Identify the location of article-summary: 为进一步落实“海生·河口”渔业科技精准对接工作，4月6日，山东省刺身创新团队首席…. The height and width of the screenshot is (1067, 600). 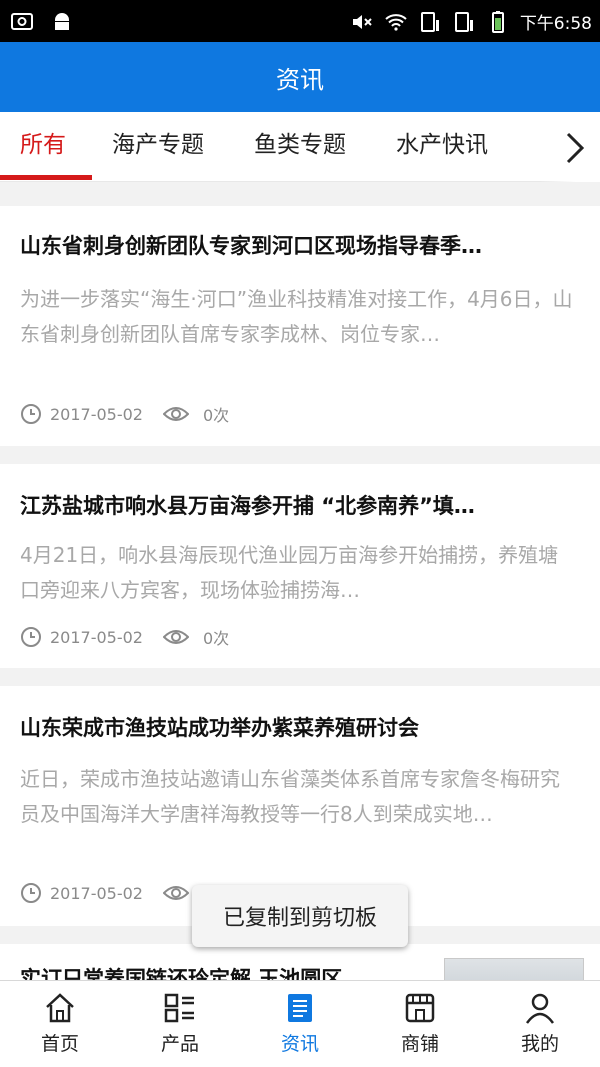
(296, 316).